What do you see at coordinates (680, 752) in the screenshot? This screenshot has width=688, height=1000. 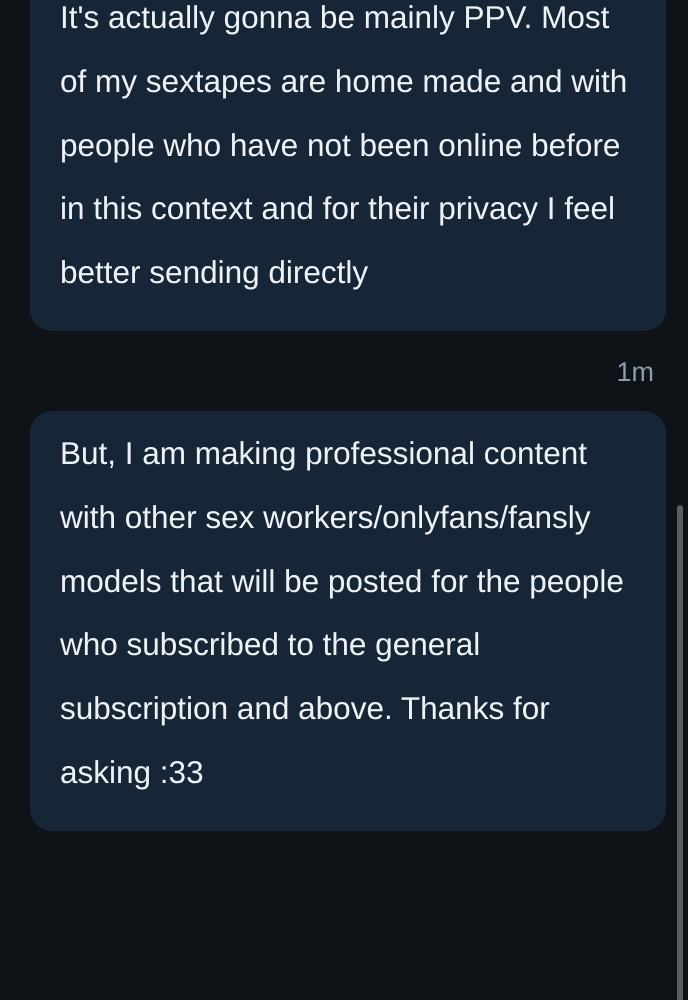 I see `scrollbar` at bounding box center [680, 752].